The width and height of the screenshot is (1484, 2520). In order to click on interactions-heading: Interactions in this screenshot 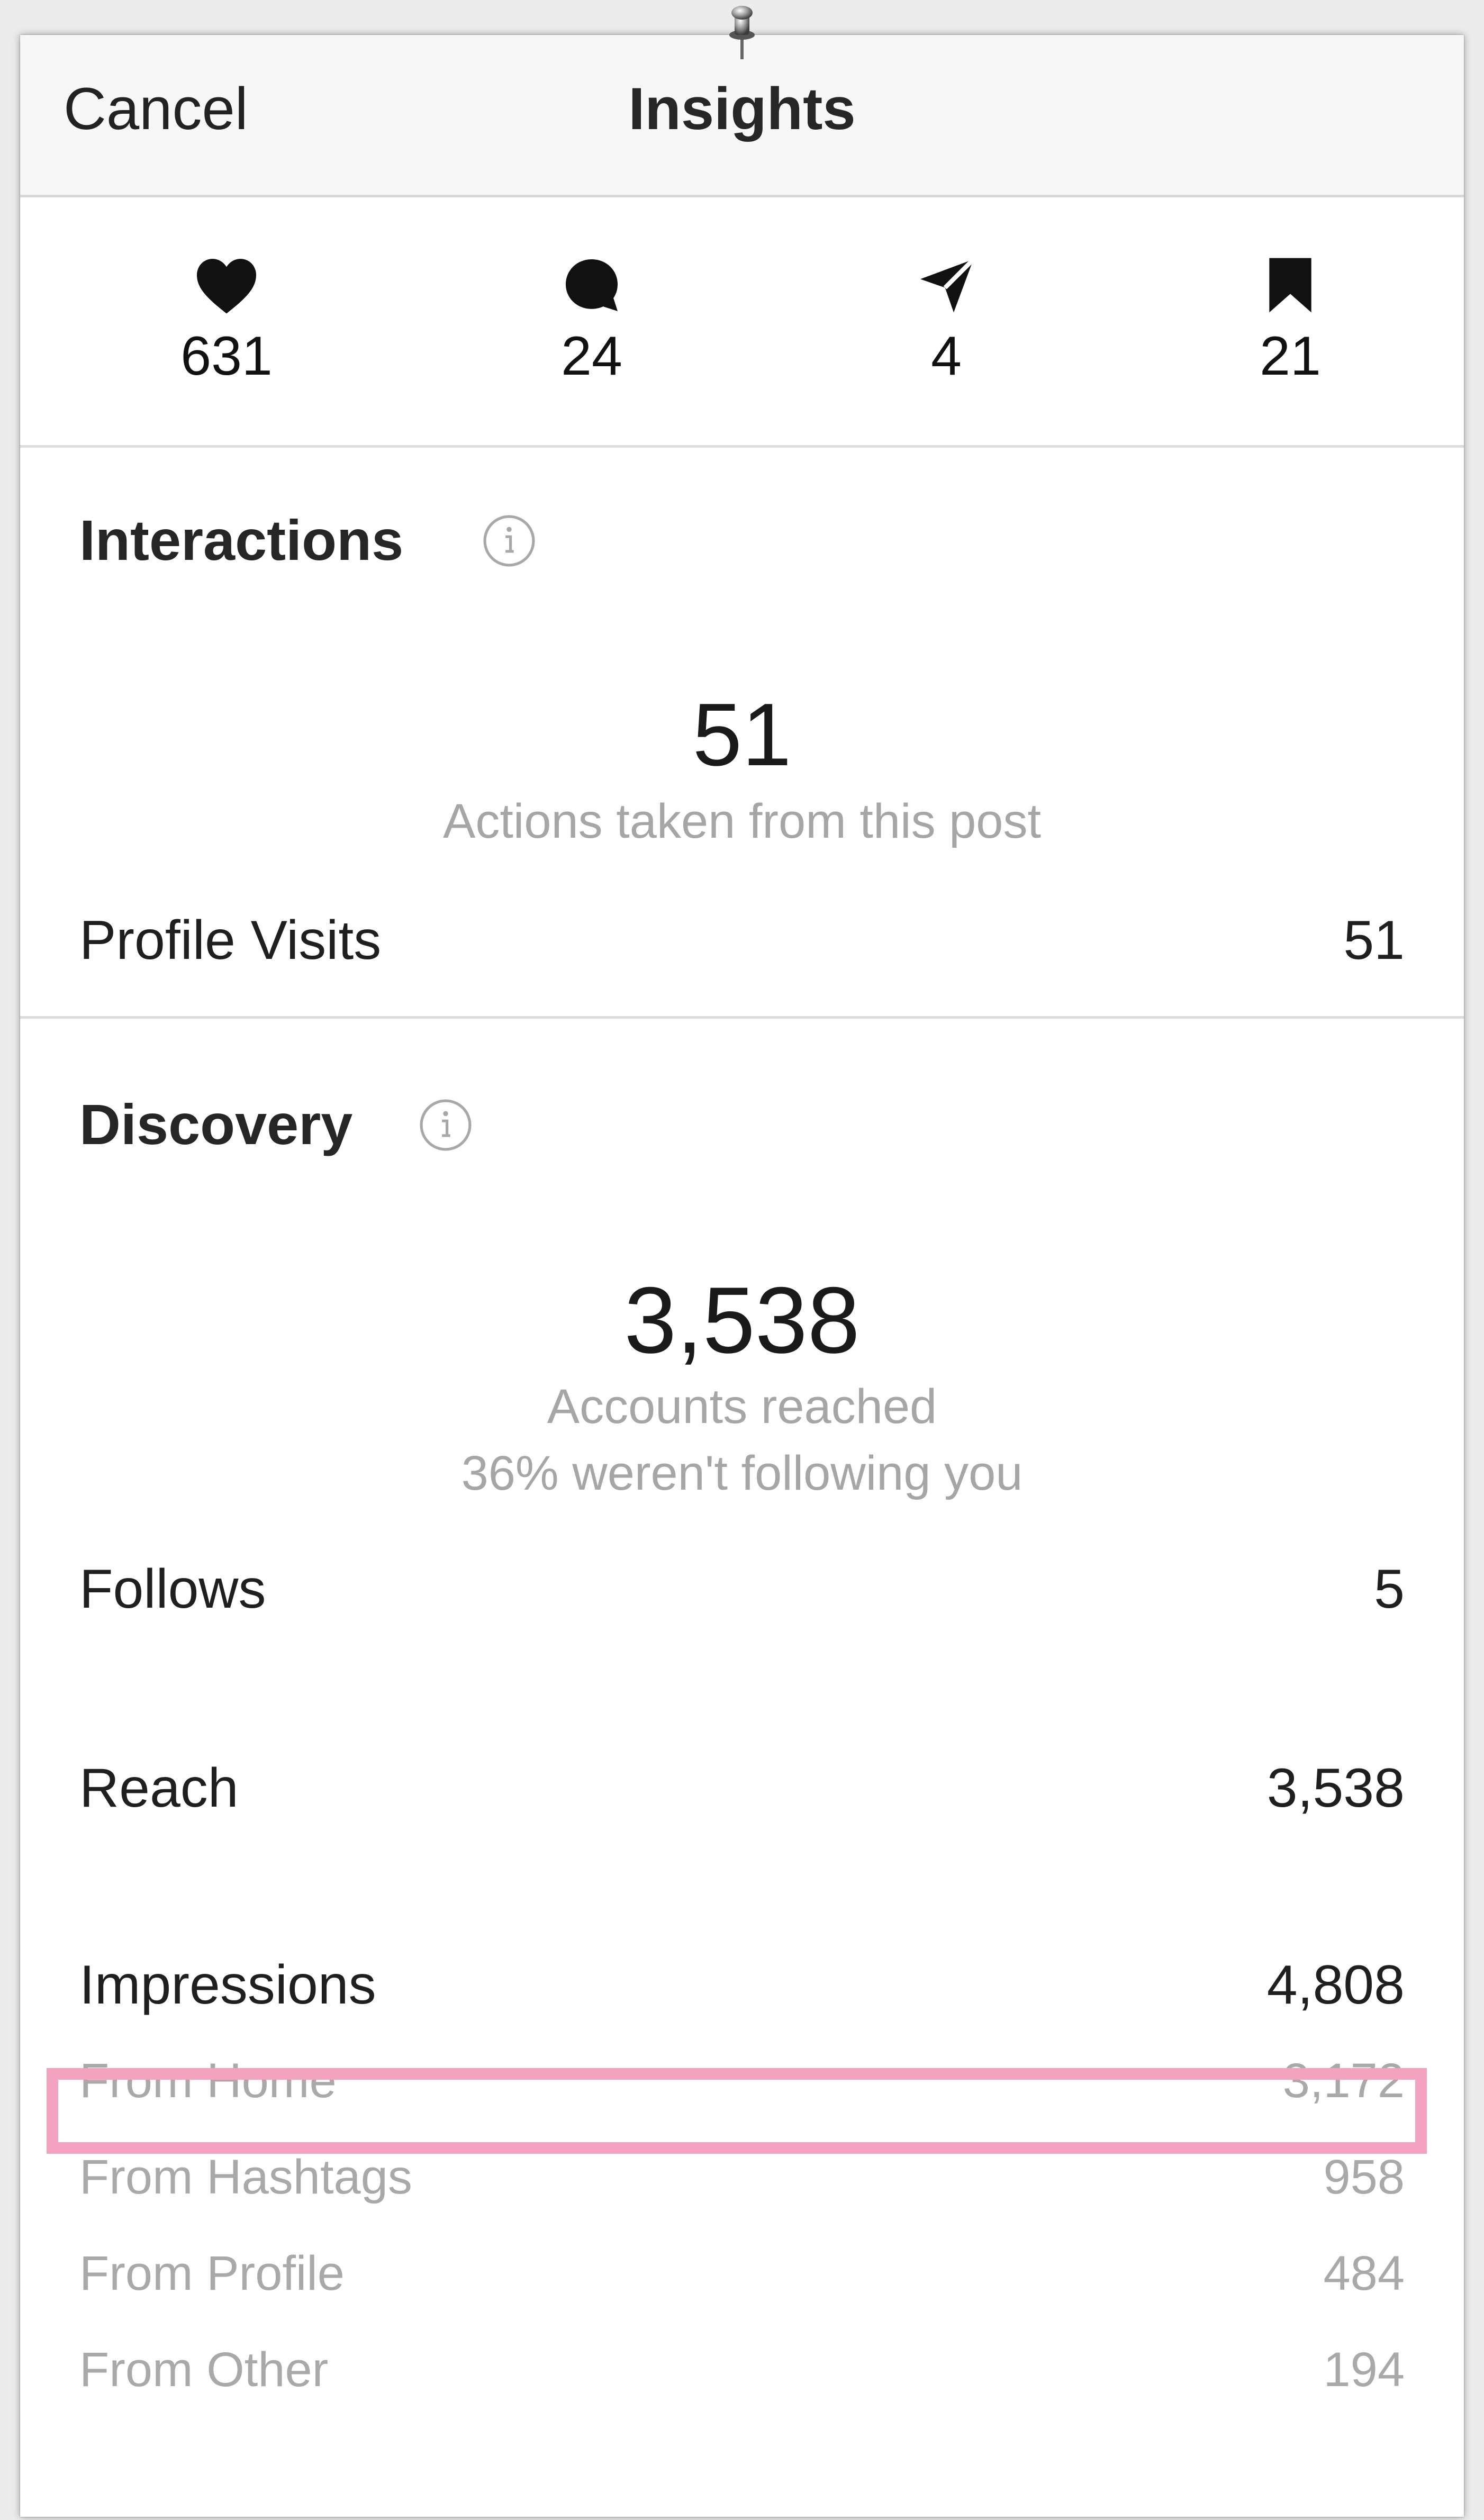, I will do `click(241, 540)`.